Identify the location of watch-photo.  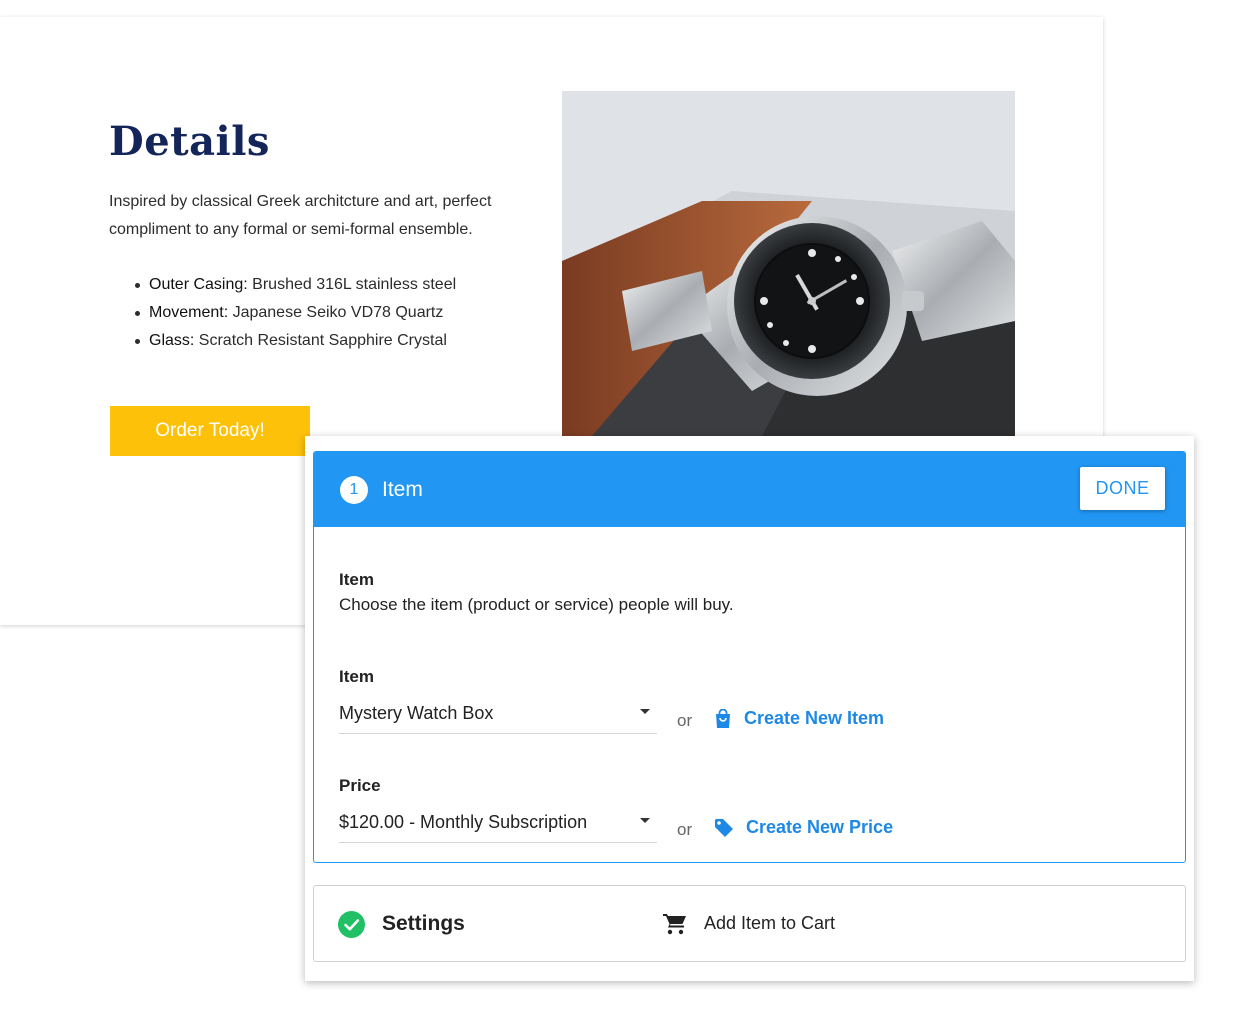
(788, 263).